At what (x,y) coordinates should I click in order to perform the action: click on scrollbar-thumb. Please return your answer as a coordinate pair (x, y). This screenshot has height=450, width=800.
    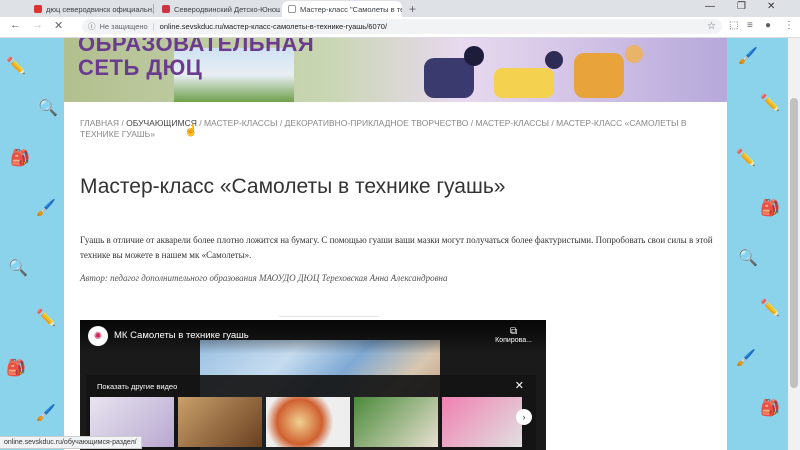
    Looking at the image, I should click on (794, 243).